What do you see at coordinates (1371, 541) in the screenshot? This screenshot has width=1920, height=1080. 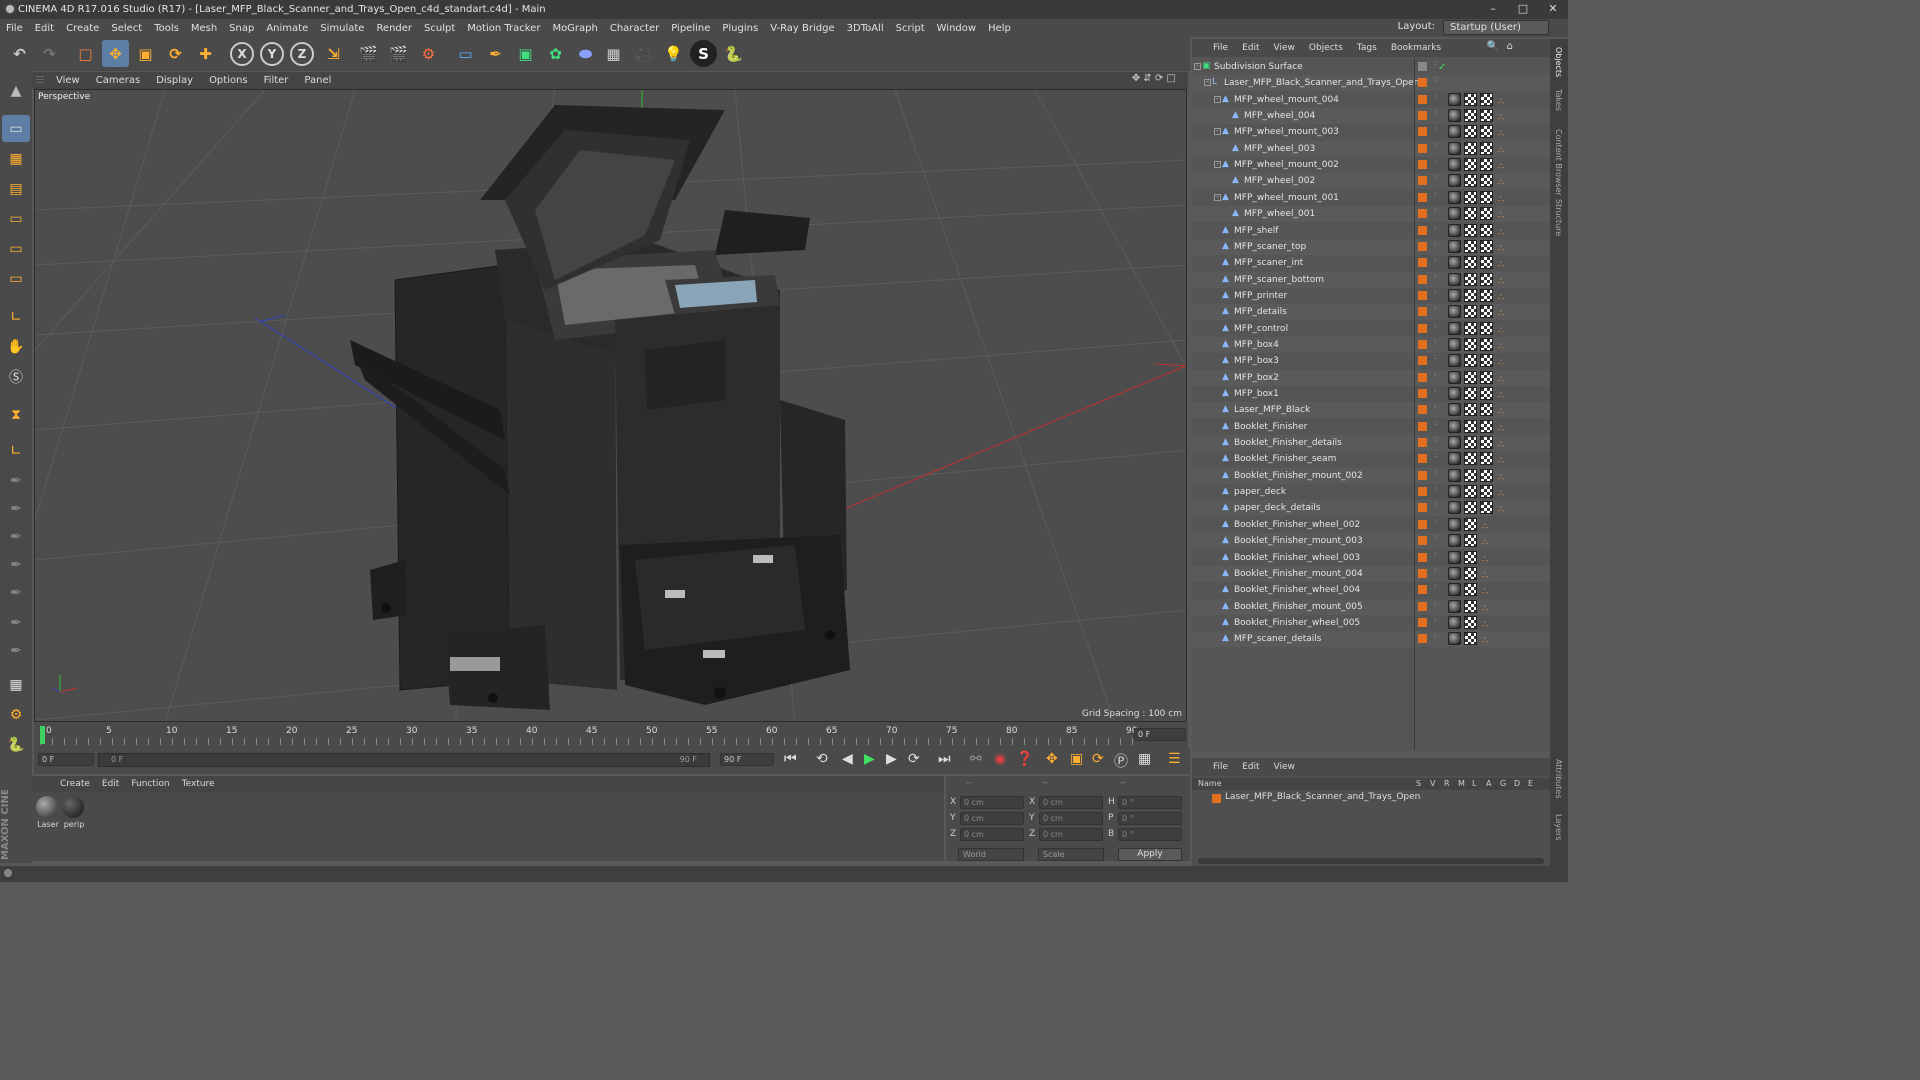 I see `object-row: ▲ Booklet_Finisher_mount_003: ∴` at bounding box center [1371, 541].